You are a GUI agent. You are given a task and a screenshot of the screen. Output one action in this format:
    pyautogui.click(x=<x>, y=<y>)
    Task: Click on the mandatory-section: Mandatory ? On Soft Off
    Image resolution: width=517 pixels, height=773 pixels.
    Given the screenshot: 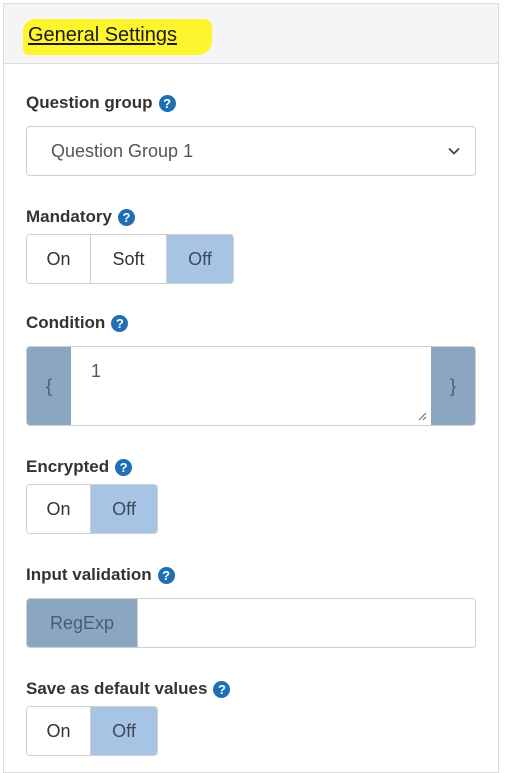 What is the action you would take?
    pyautogui.click(x=251, y=245)
    